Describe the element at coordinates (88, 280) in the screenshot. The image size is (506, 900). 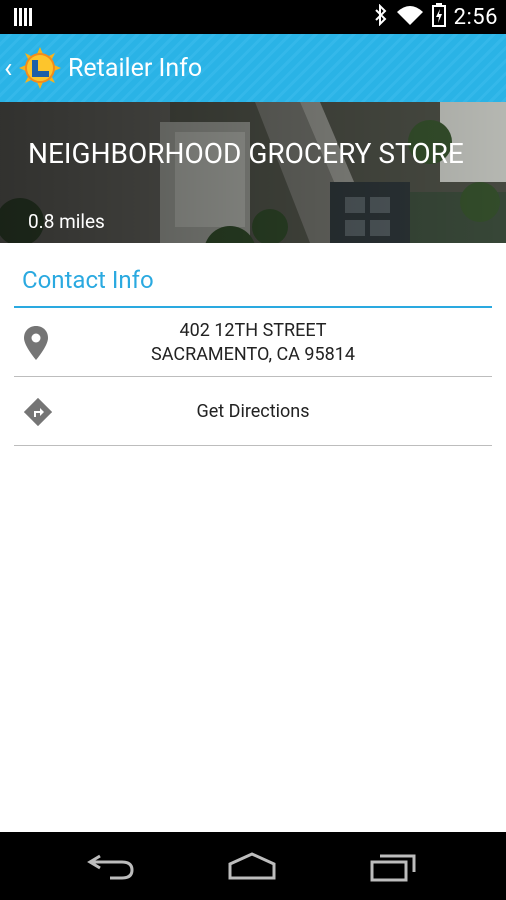
I see `contact-info-header: Contact Info` at that location.